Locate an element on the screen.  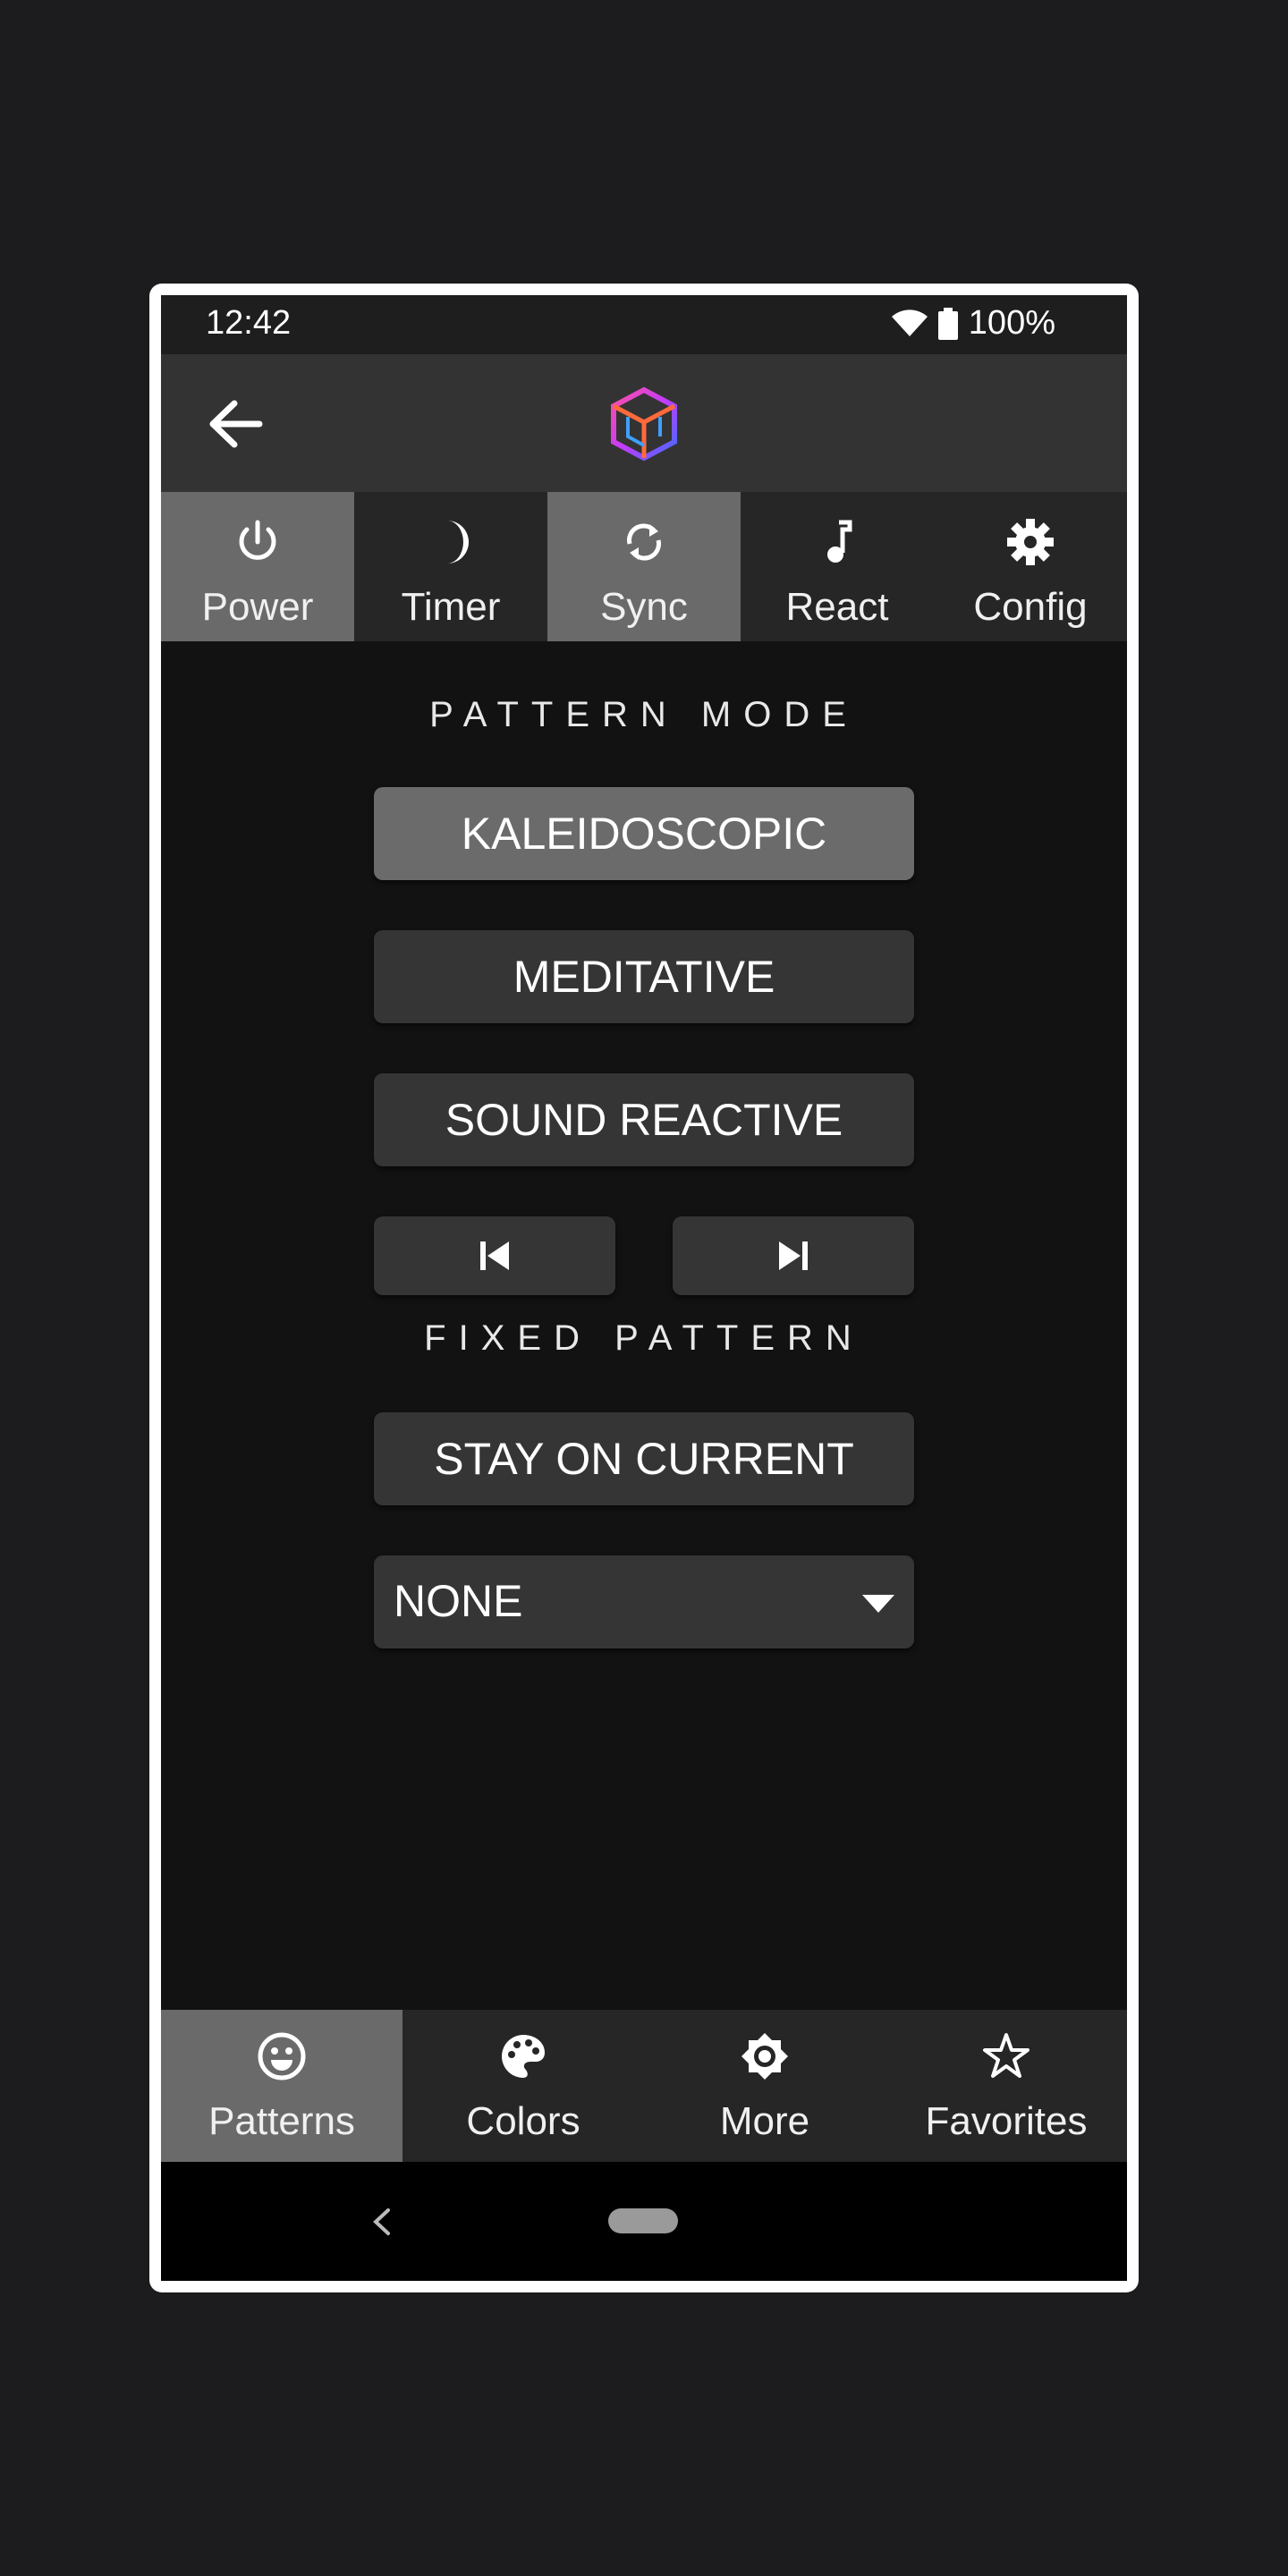
nav-patterns: Patterns is located at coordinates (281, 2086).